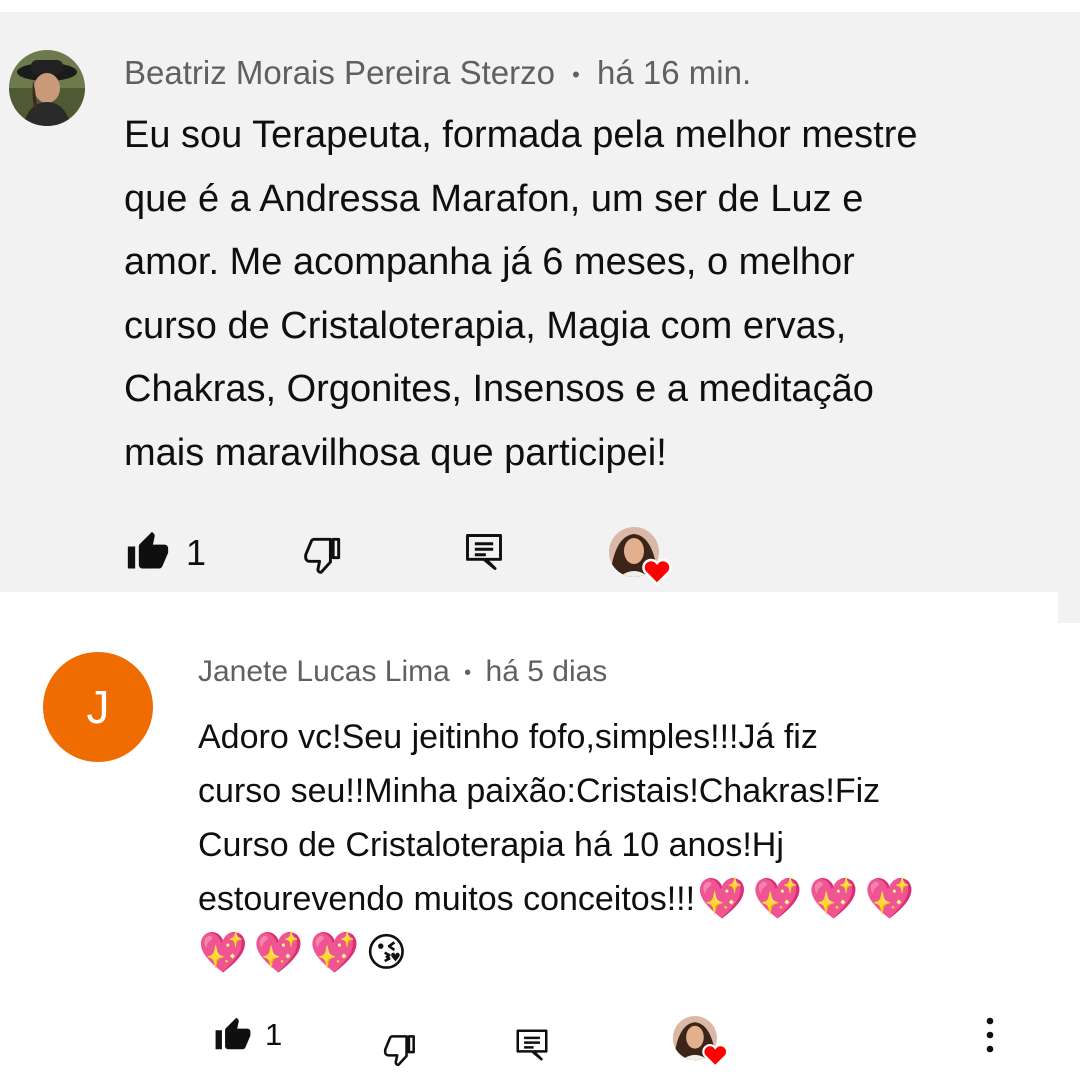  I want to click on comment-line: amor. Me acompanha já 6 meses, o melhor, so click(489, 262).